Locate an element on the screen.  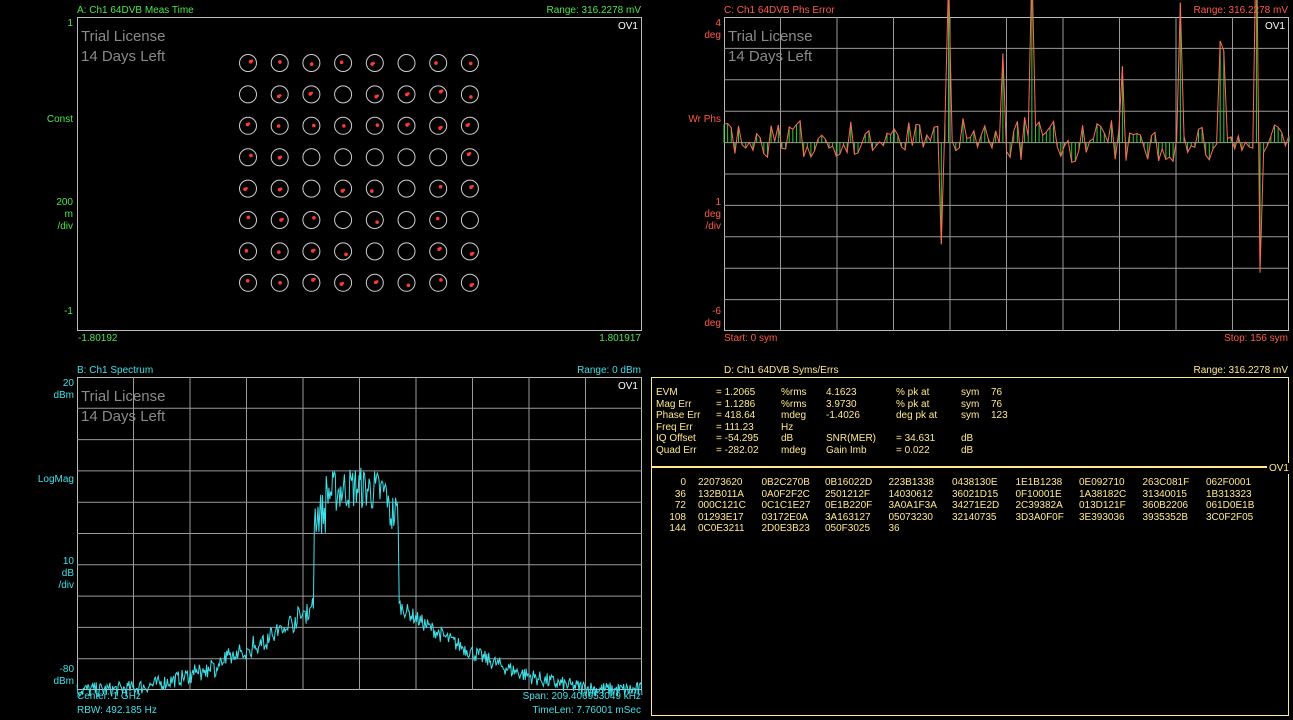
symbol-cell: 3A0A1F3A is located at coordinates (912, 505).